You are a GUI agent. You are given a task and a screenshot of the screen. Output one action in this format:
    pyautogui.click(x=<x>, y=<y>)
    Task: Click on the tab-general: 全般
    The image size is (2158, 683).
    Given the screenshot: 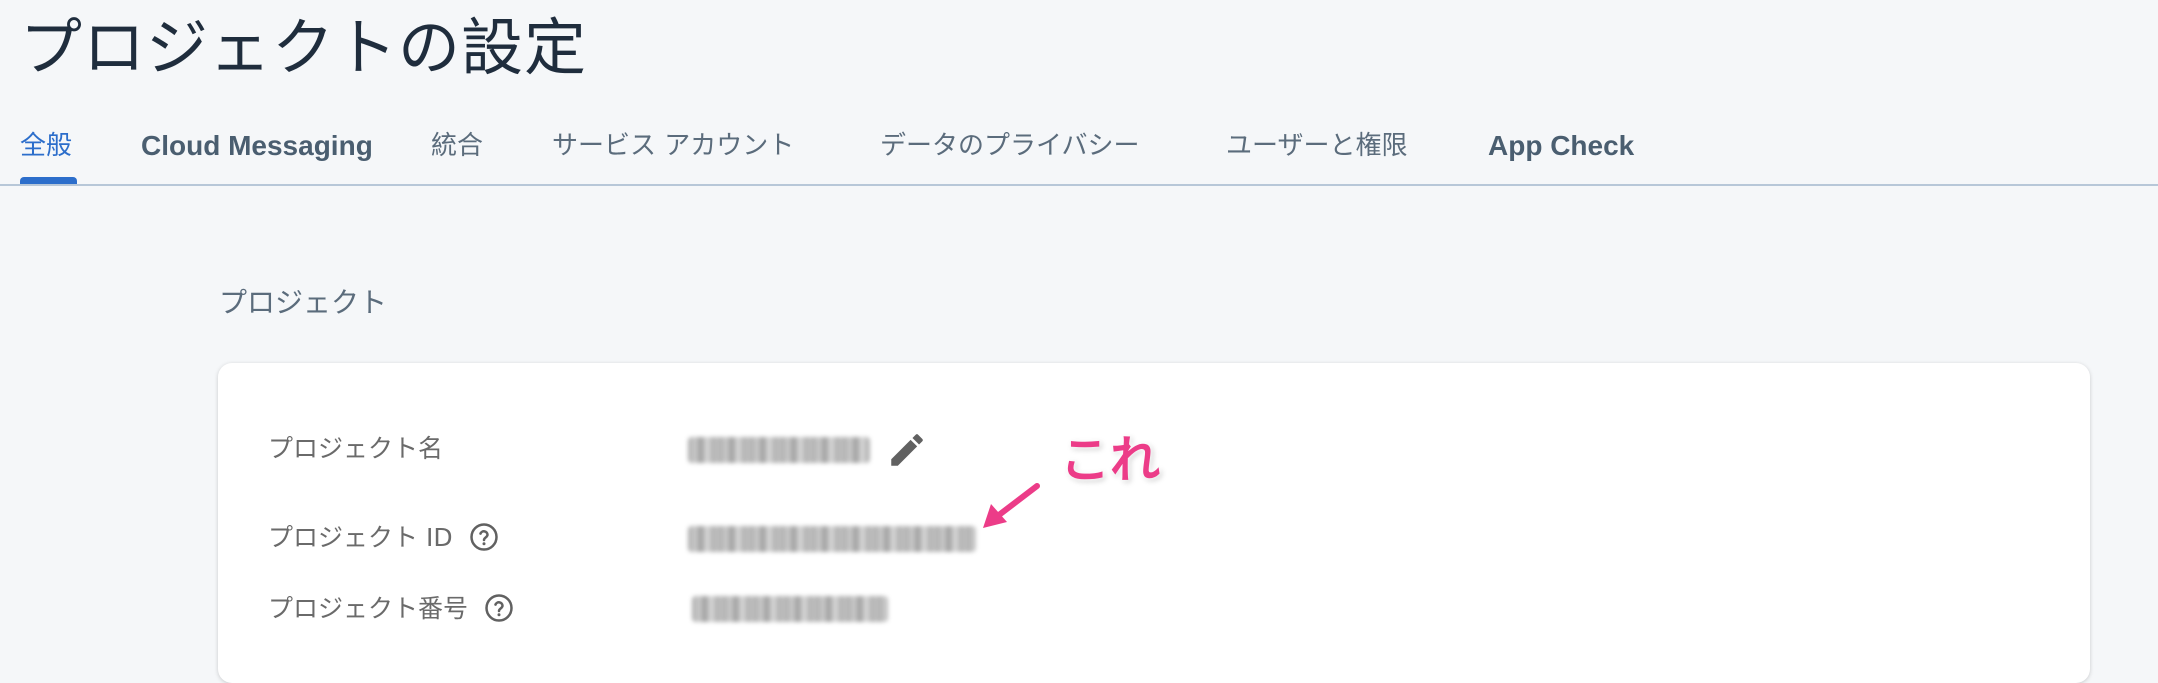 What is the action you would take?
    pyautogui.click(x=46, y=146)
    